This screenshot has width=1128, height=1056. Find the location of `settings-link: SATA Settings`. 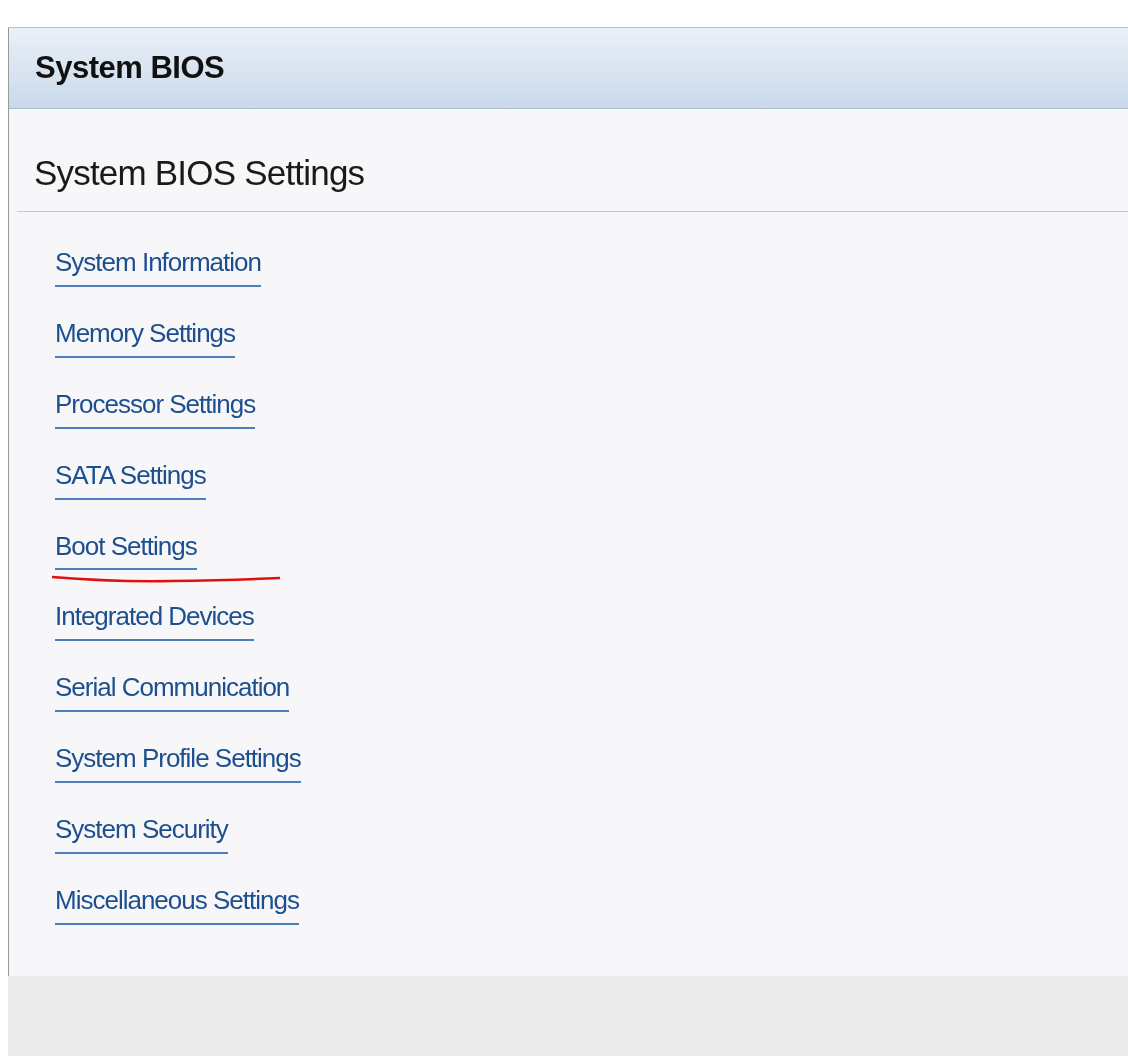

settings-link: SATA Settings is located at coordinates (130, 480).